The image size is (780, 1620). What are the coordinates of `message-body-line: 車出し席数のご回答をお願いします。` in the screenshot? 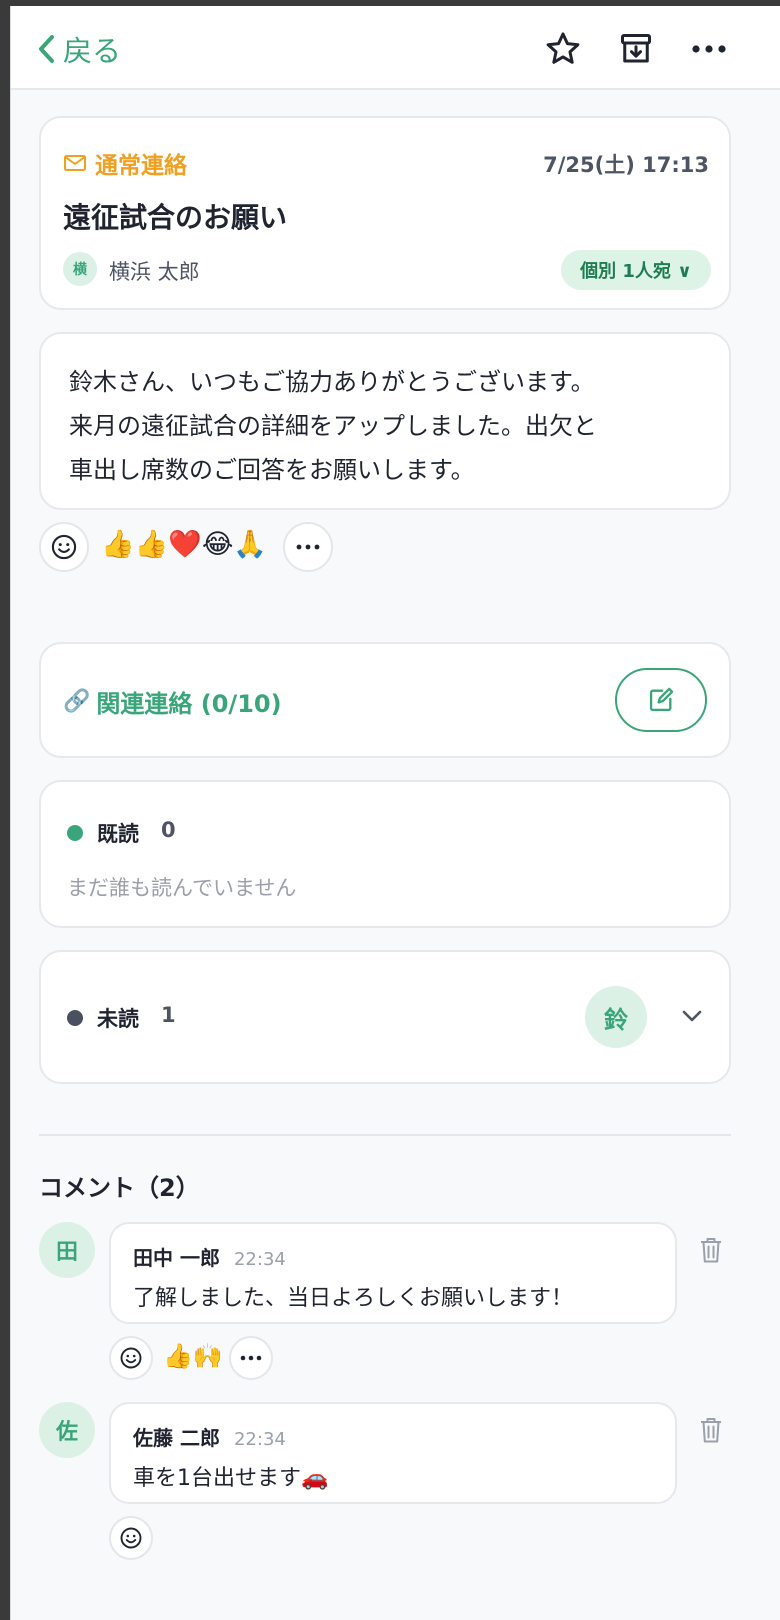 It's located at (272, 470).